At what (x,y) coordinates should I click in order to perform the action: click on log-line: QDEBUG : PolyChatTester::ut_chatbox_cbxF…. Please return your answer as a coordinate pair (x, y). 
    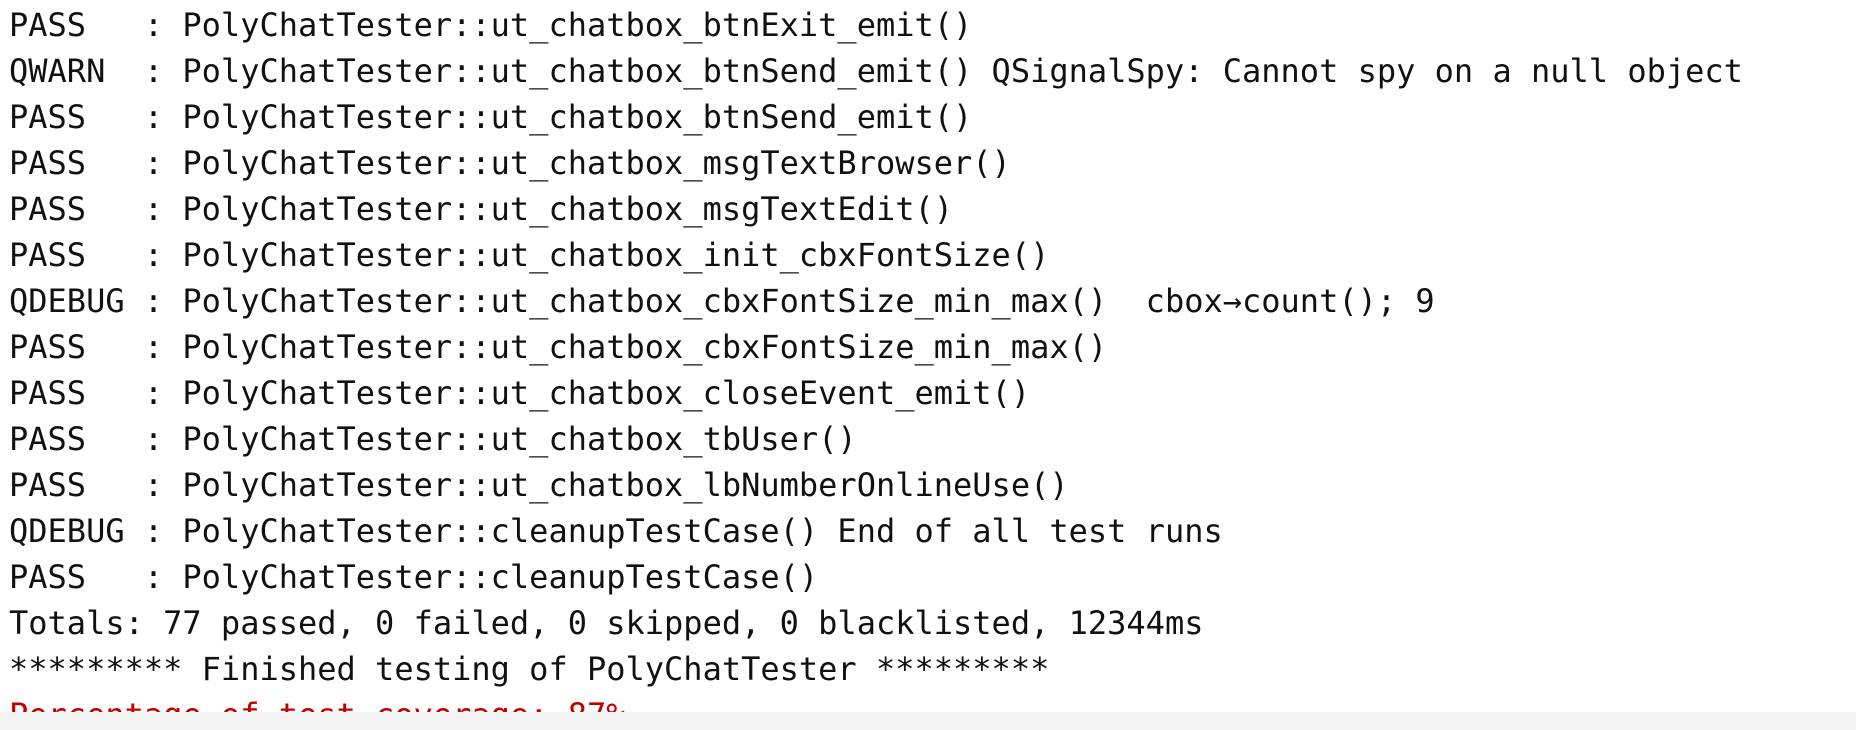
    Looking at the image, I should click on (722, 301).